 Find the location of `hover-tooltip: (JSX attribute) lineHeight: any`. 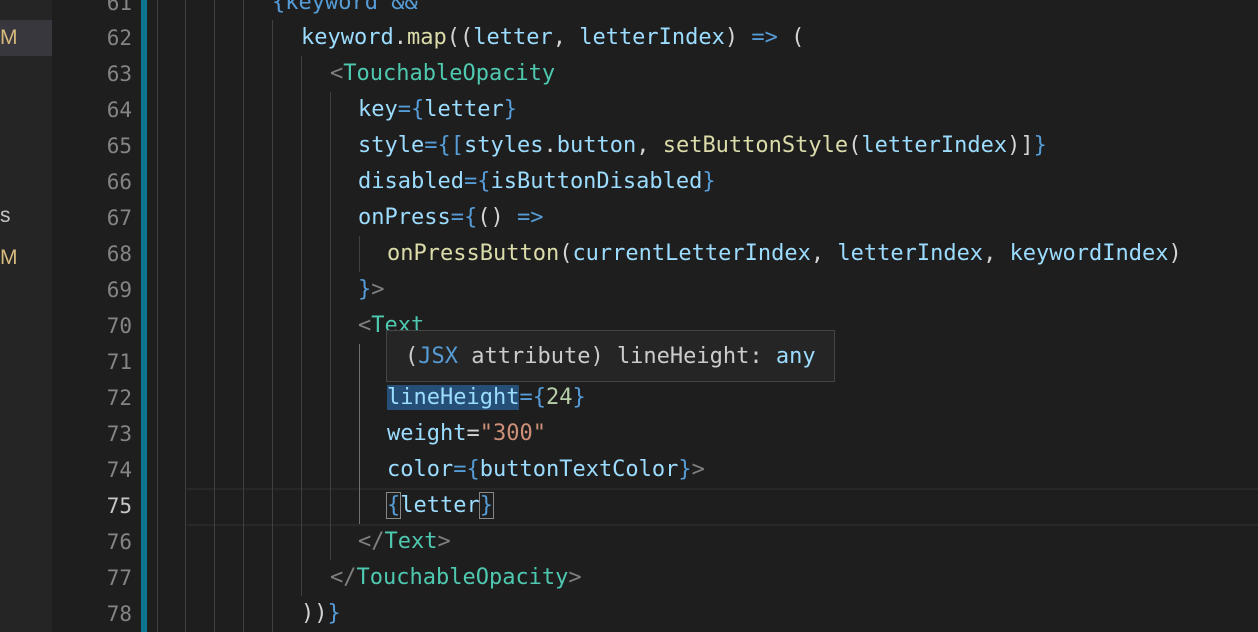

hover-tooltip: (JSX attribute) lineHeight: any is located at coordinates (610, 356).